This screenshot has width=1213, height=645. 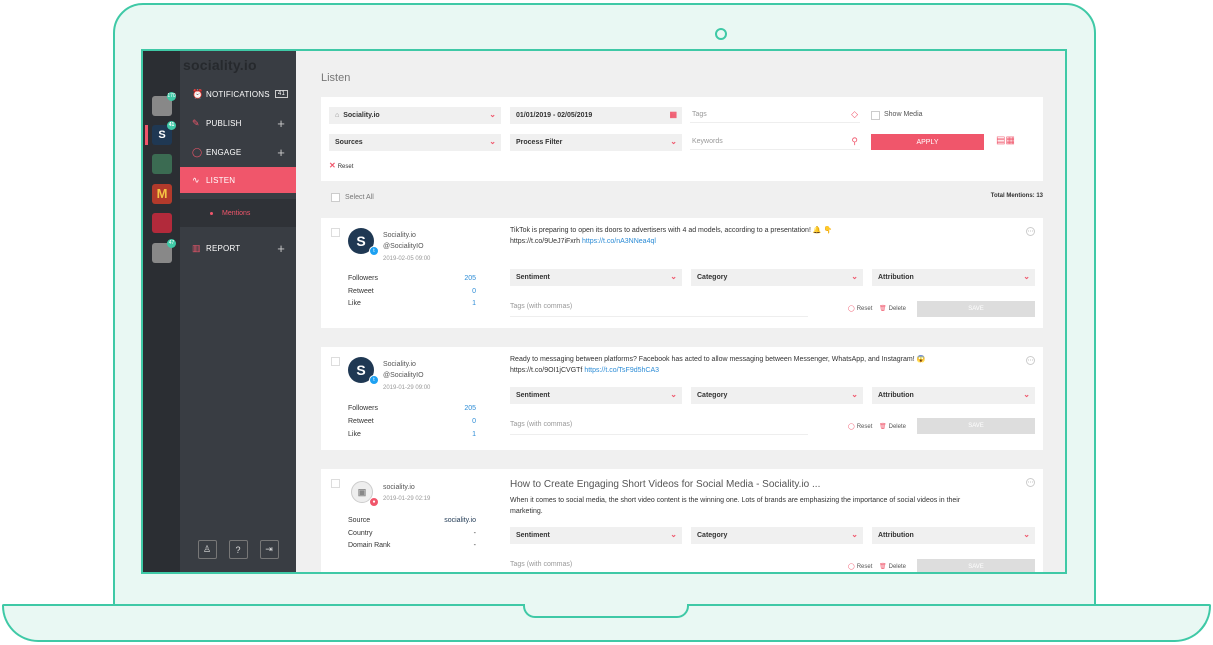 What do you see at coordinates (854, 113) in the screenshot?
I see `tag-icon: ◇` at bounding box center [854, 113].